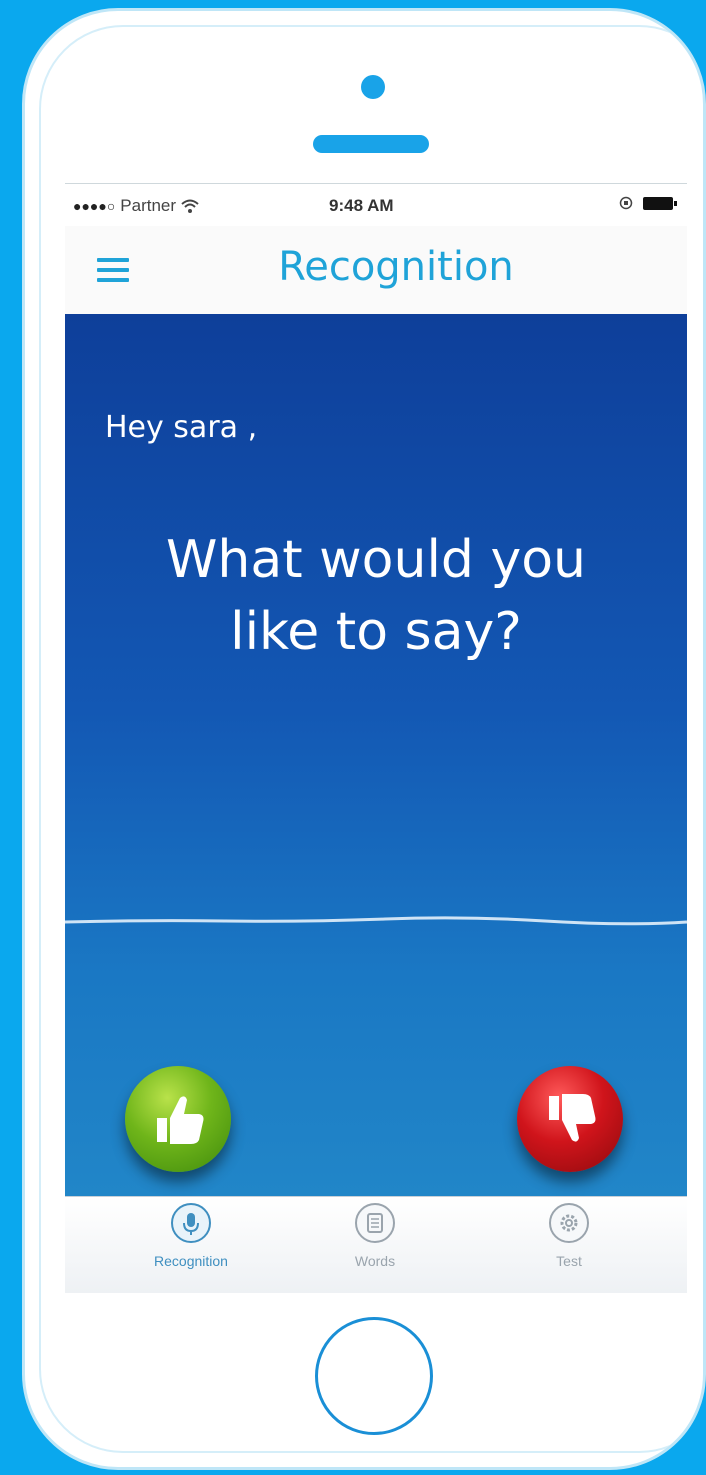  Describe the element at coordinates (569, 1246) in the screenshot. I see `tab-test: Test` at that location.